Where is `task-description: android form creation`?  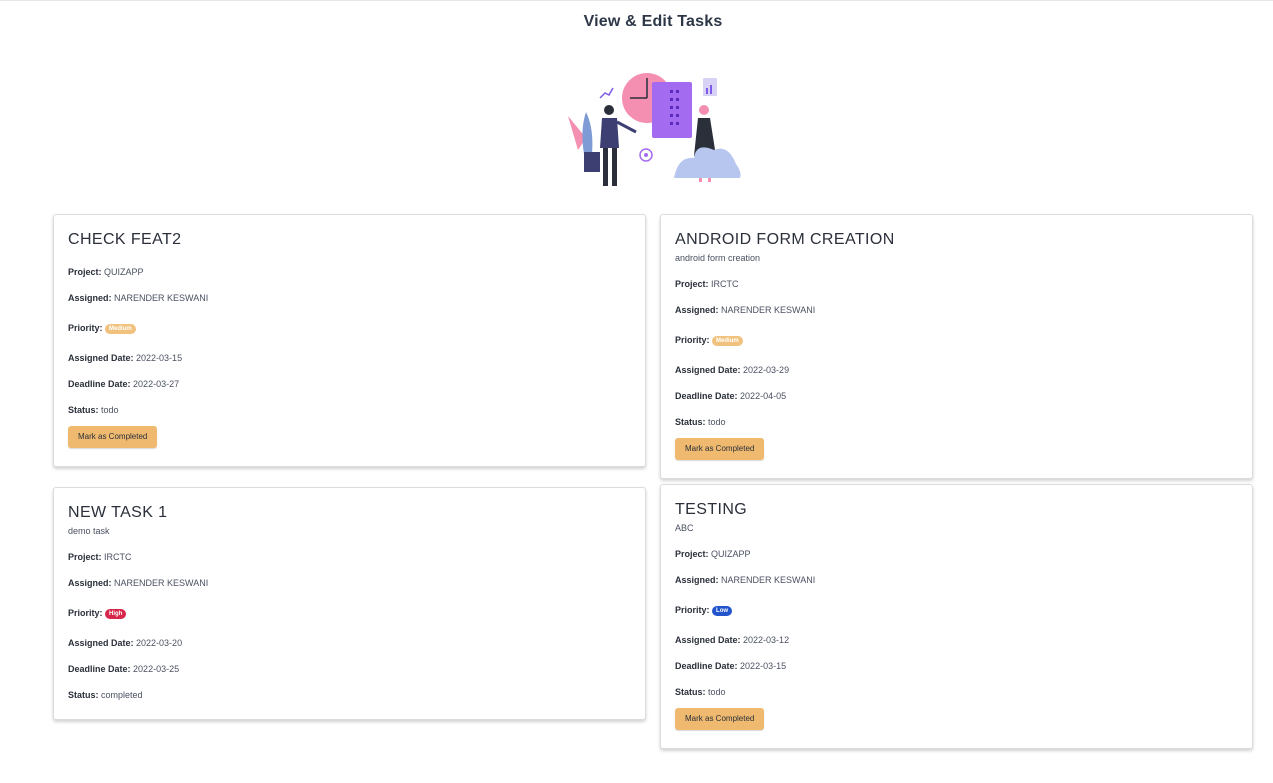
task-description: android form creation is located at coordinates (718, 258).